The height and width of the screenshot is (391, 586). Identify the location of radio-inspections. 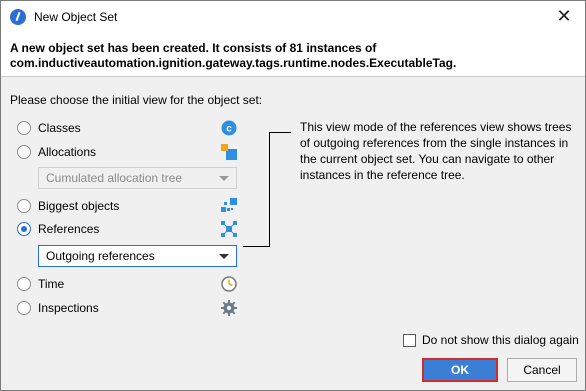
(24, 308).